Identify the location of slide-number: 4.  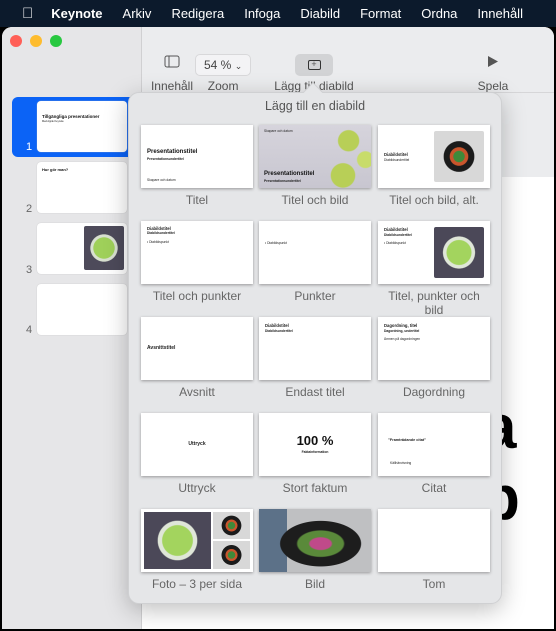
(29, 330).